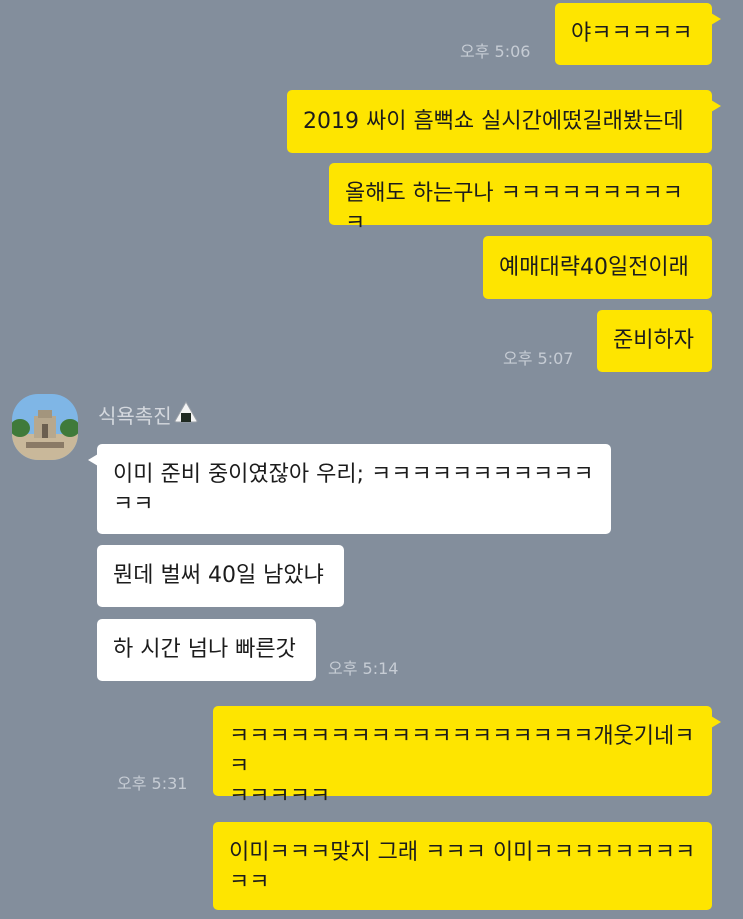 The height and width of the screenshot is (919, 743). I want to click on message-bubble-outgoing: ㅋㅋㅋㅋㅋㅋㅋㅋㅋㅋㅋㅋㅋㅋㅋㅋㅋㅋ개웃기네ㅋㅋ ㅋㅋㅋㅋㅋ, so click(467, 757).